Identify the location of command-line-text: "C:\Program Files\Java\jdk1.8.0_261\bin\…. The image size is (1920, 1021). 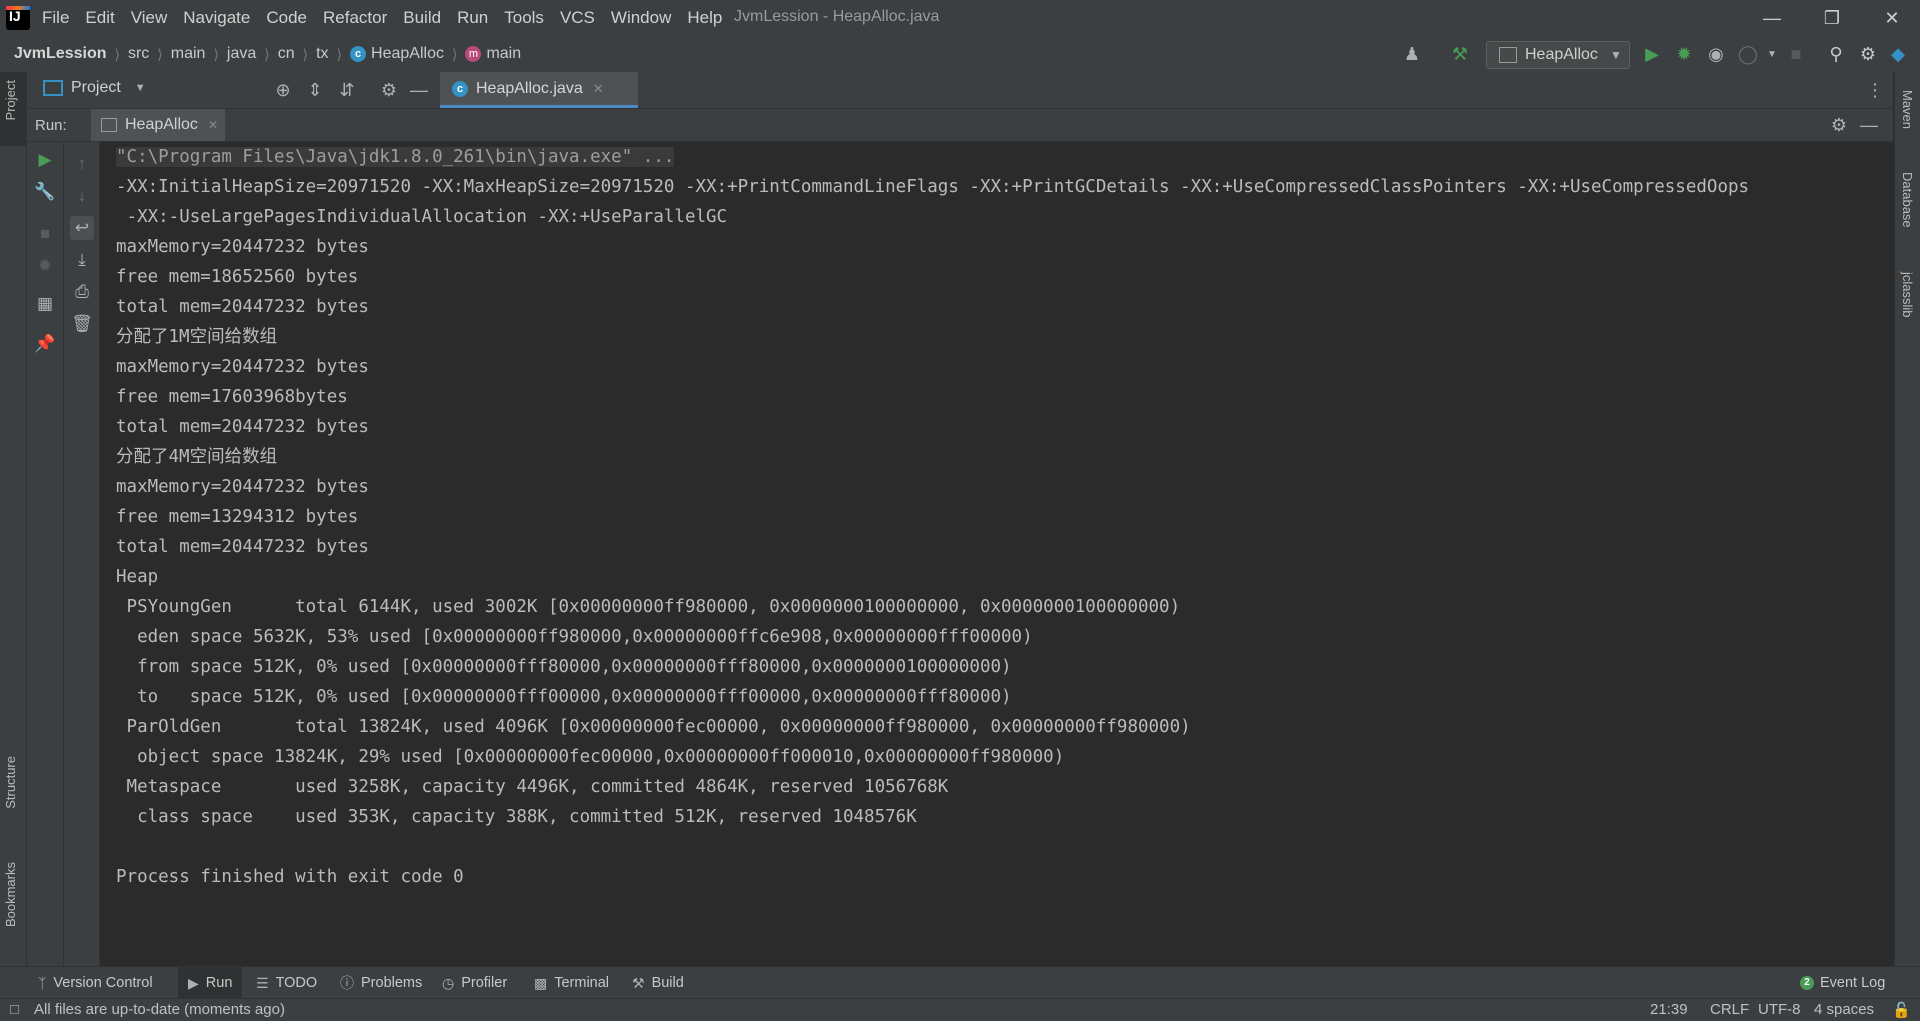
(395, 157).